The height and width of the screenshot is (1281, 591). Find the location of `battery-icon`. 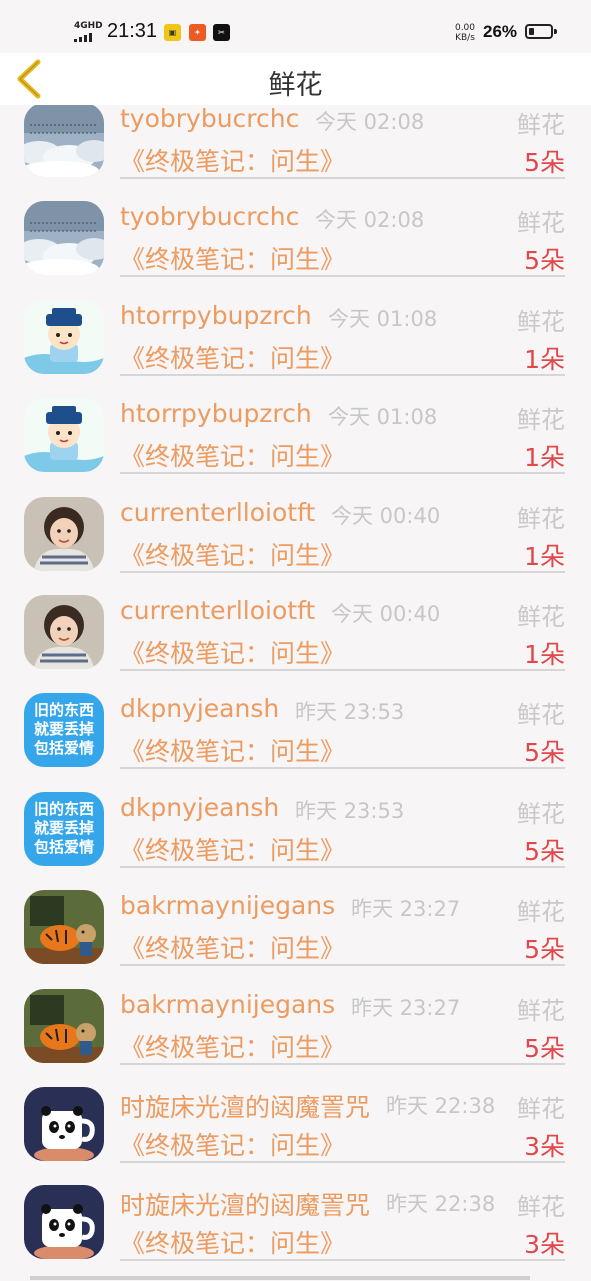

battery-icon is located at coordinates (541, 31).